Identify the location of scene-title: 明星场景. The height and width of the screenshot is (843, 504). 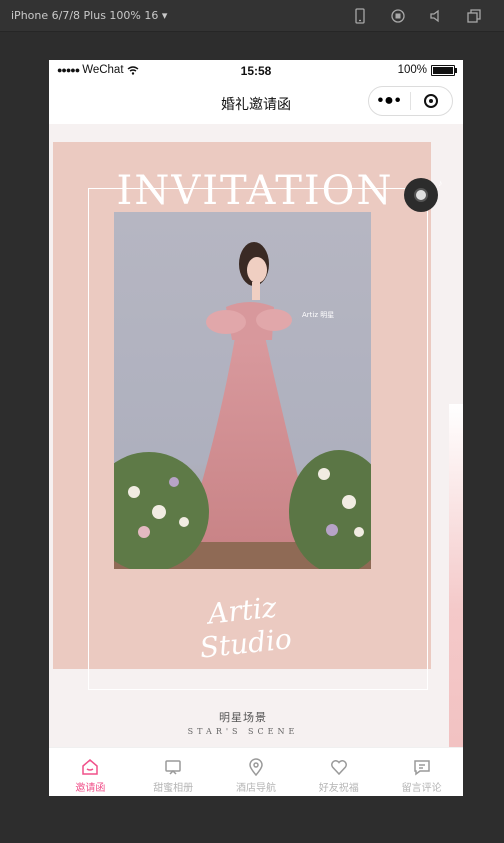
(243, 718).